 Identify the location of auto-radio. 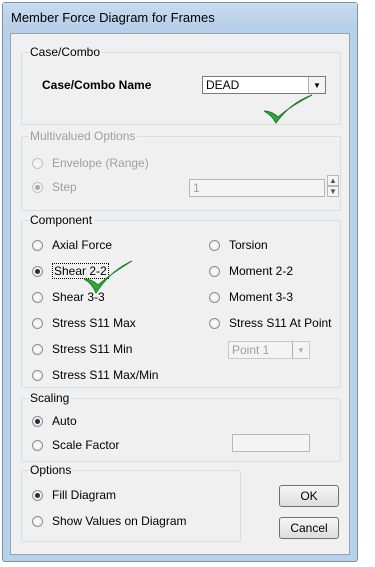
(37, 421).